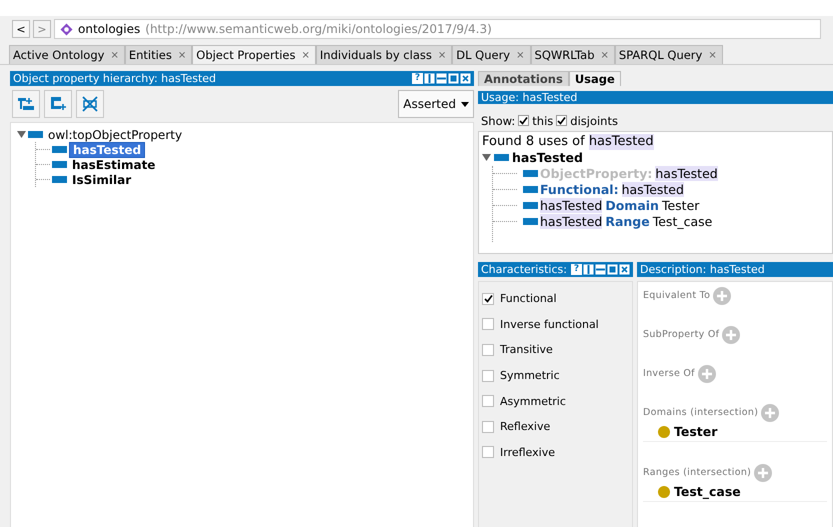  I want to click on add-sibling-icon, so click(58, 104).